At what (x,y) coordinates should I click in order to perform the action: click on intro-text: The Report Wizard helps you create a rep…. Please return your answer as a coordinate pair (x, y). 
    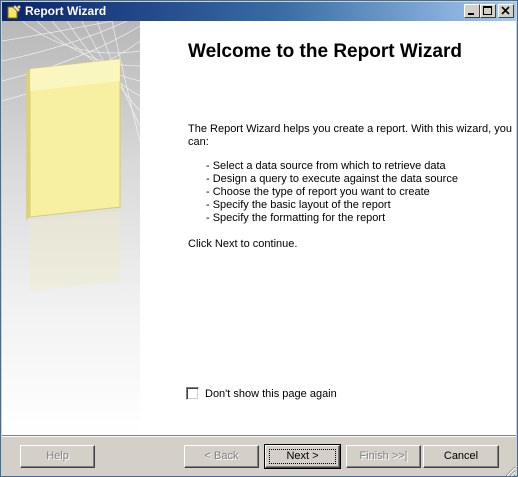
    Looking at the image, I should click on (350, 135).